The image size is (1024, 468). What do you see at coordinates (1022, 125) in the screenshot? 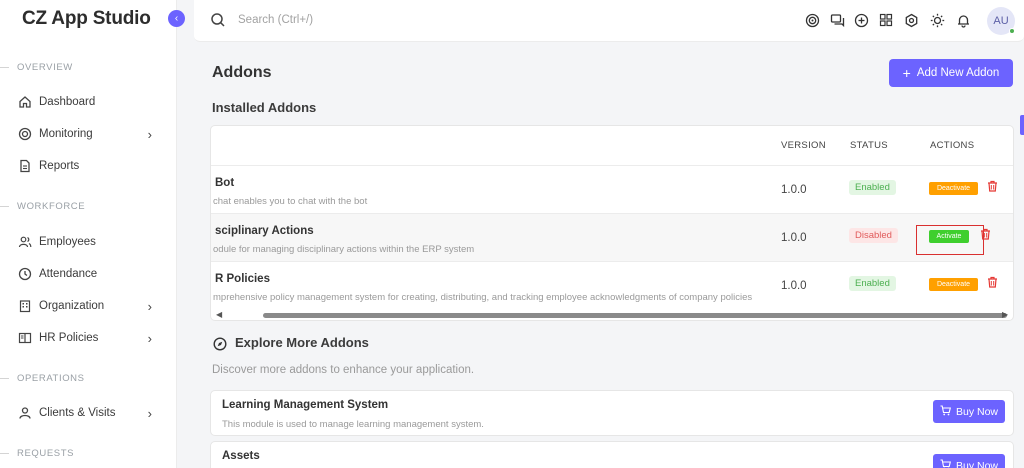
I see `side-drawer-tab` at bounding box center [1022, 125].